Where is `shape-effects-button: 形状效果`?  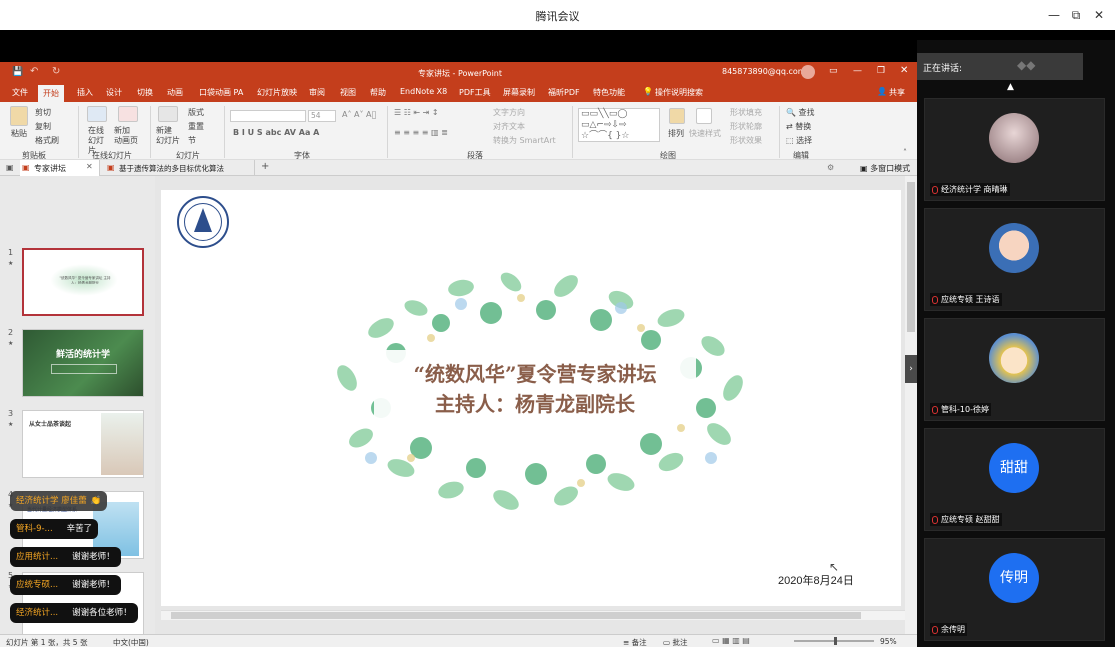 shape-effects-button: 形状效果 is located at coordinates (746, 140).